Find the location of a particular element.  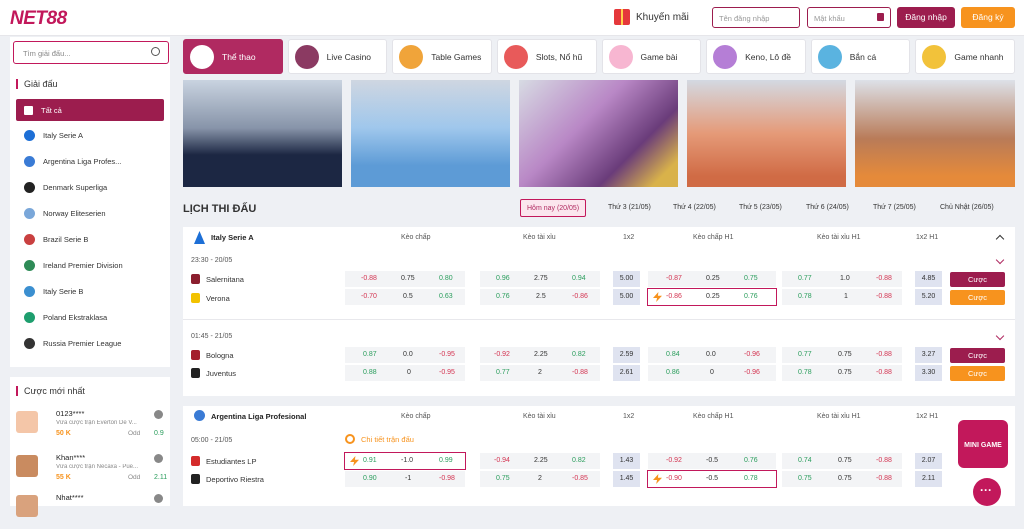

odds-cell: 0.84 0.0 -0.96 is located at coordinates (712, 355).